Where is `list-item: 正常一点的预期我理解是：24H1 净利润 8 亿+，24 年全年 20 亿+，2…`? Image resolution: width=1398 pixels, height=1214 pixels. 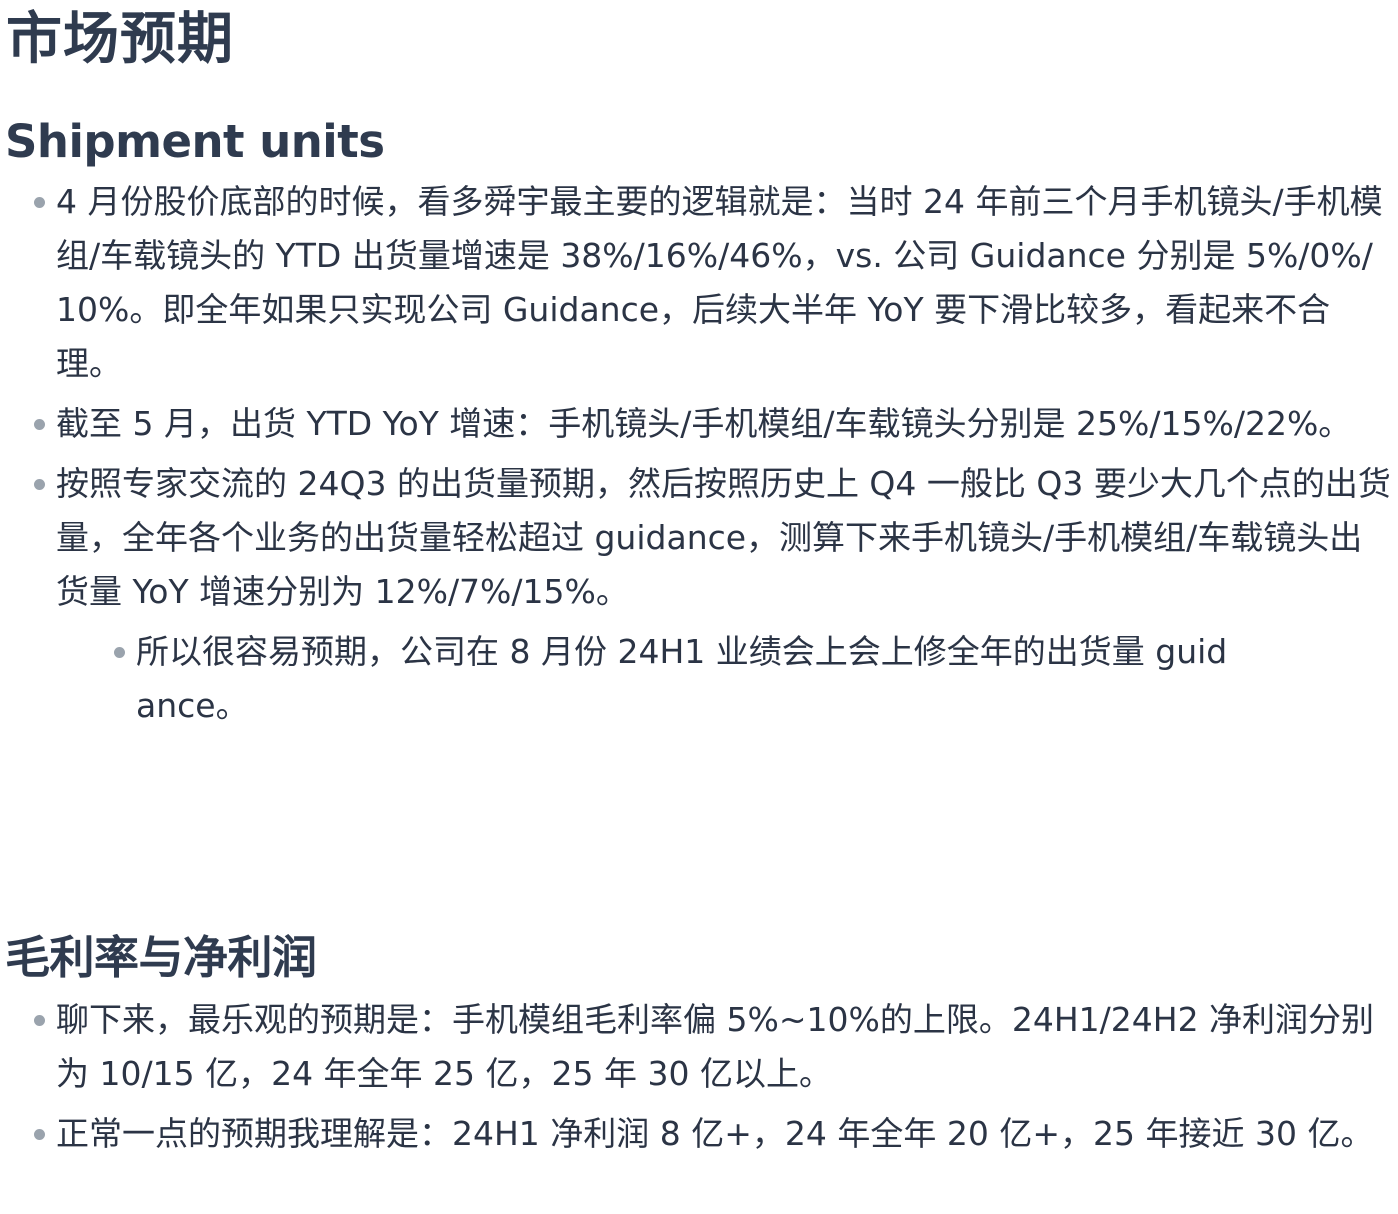
list-item: 正常一点的预期我理解是：24H1 净利润 8 亿+，24 年全年 20 亿+，2… is located at coordinates (713, 1134).